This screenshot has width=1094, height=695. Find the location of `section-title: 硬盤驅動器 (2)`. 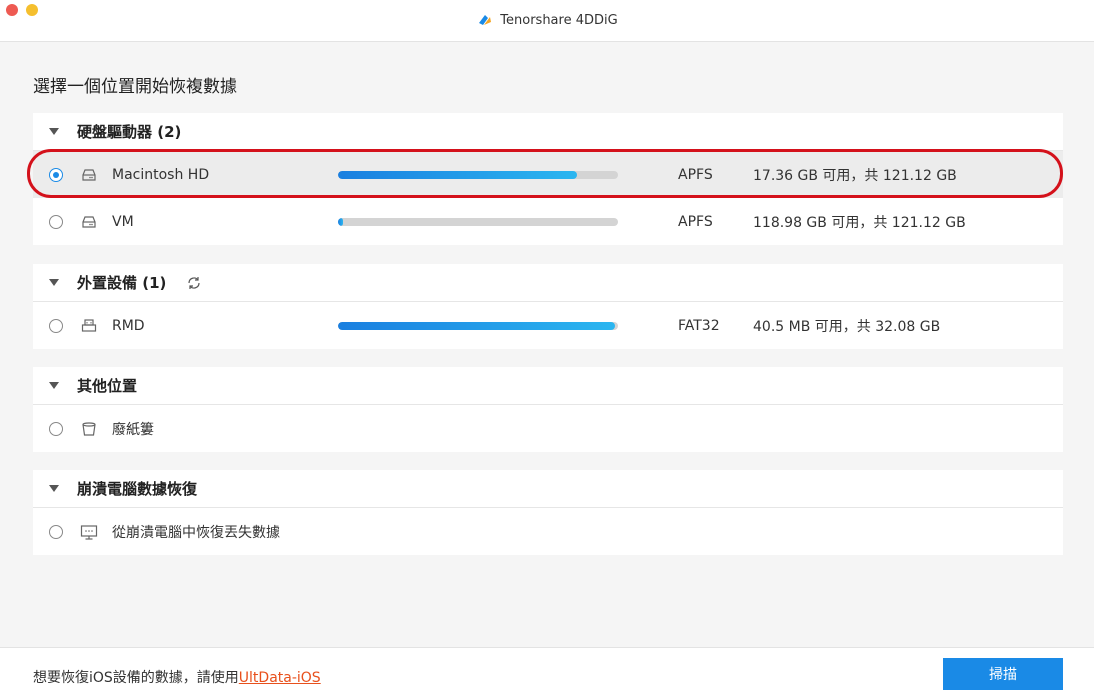

section-title: 硬盤驅動器 (2) is located at coordinates (129, 132).